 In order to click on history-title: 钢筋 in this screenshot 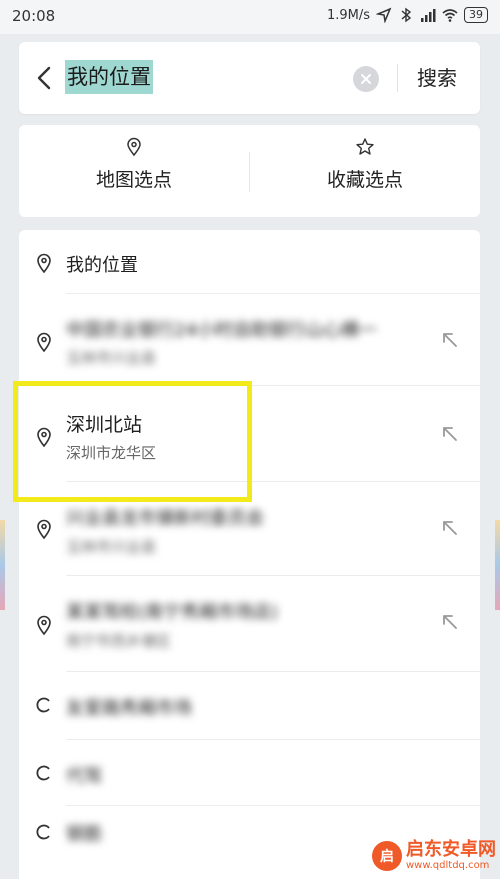, I will do `click(84, 834)`.